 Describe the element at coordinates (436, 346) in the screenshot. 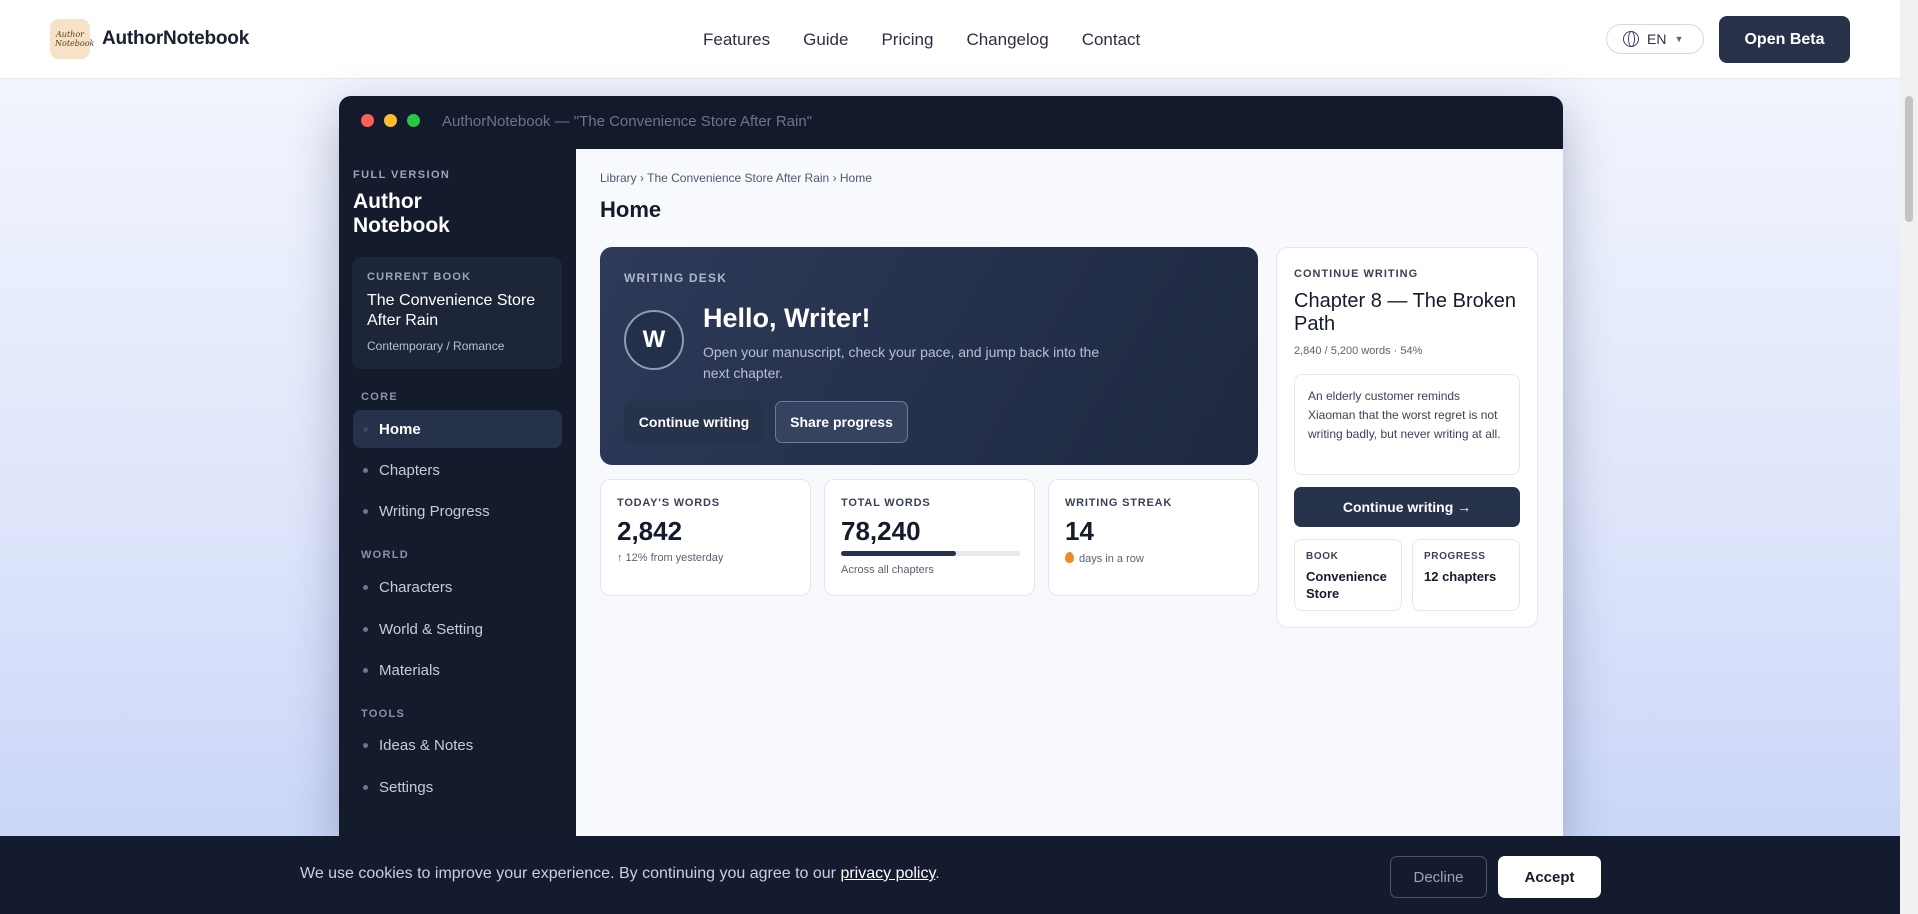

I see `current-book-genre: Contemporary / Romance` at that location.